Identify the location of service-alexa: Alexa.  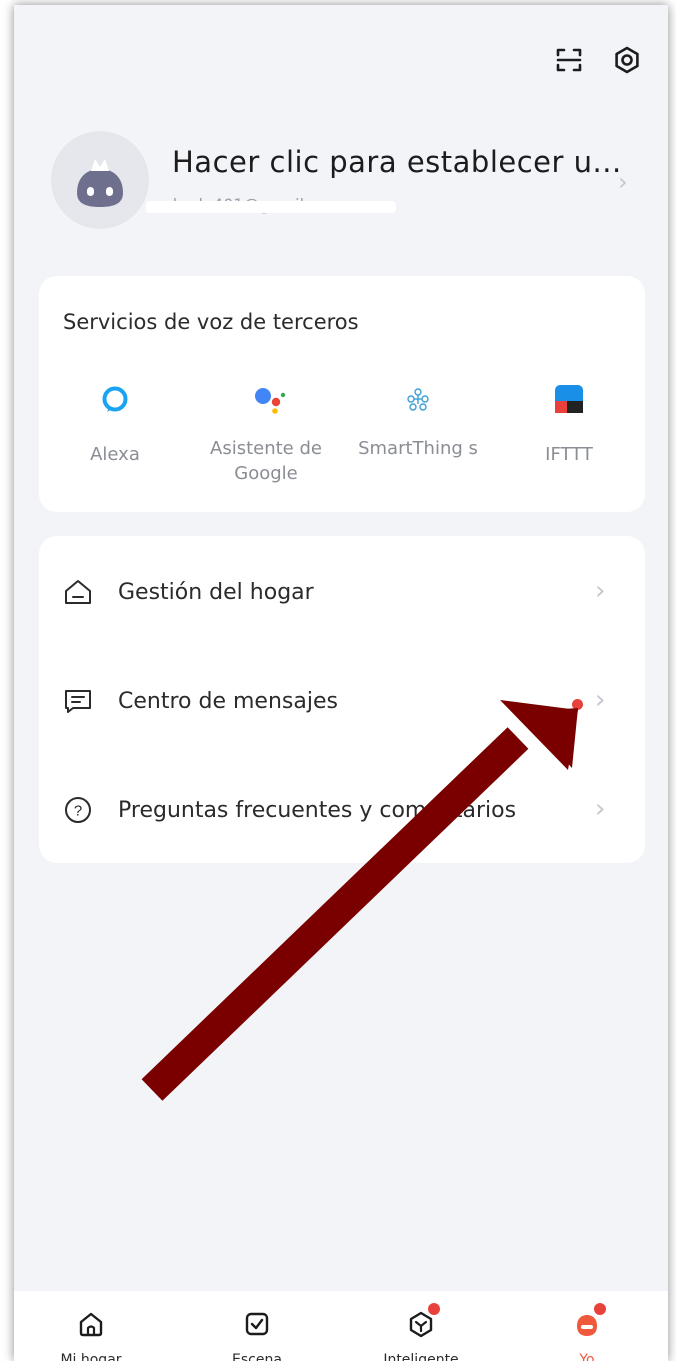
(115, 425).